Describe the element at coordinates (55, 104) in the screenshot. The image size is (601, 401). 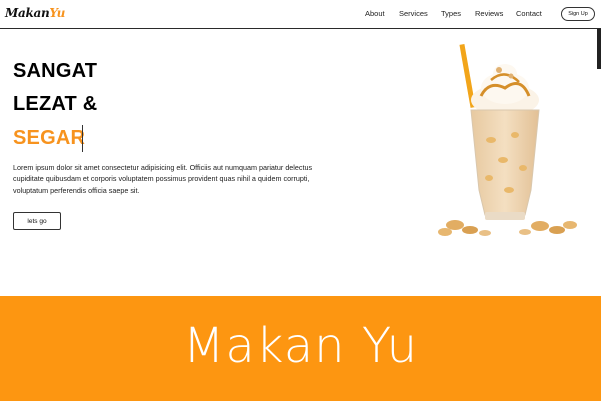
I see `hero-heading-line-2: LEZAT &` at that location.